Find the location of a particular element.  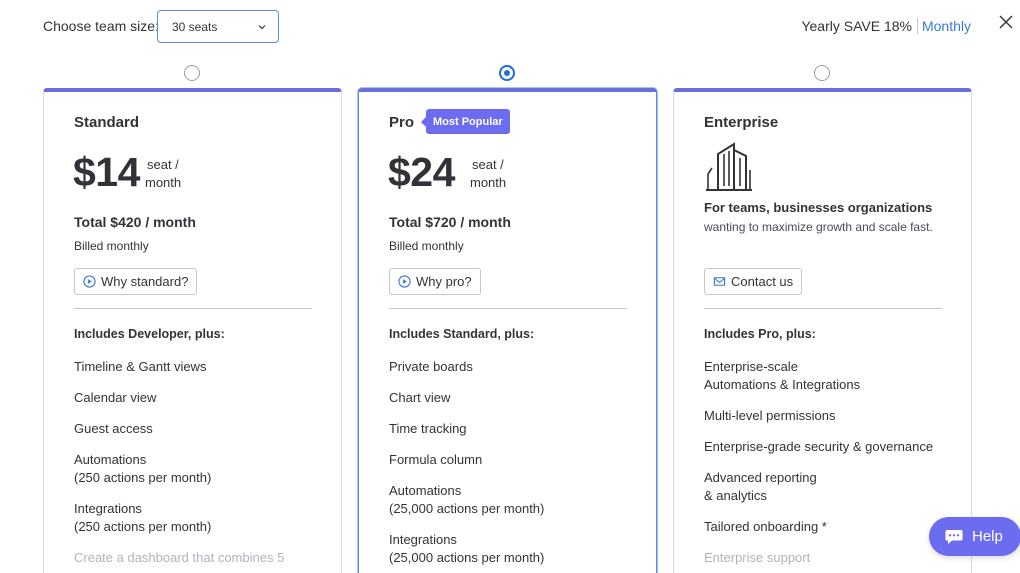

includes-heading: Includes Developer, plus: is located at coordinates (149, 334).